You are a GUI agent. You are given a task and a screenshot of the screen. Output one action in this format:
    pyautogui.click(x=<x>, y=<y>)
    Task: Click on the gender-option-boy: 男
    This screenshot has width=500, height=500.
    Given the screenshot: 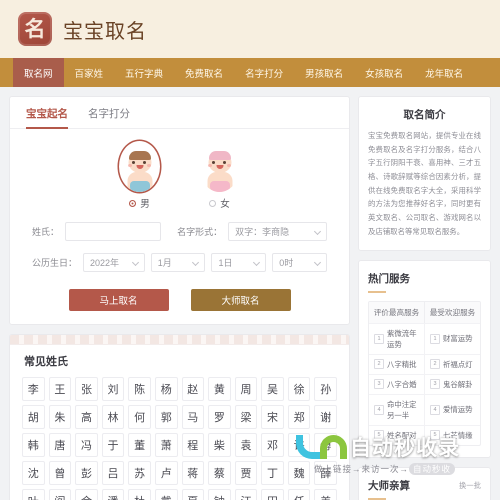 What is the action you would take?
    pyautogui.click(x=140, y=175)
    